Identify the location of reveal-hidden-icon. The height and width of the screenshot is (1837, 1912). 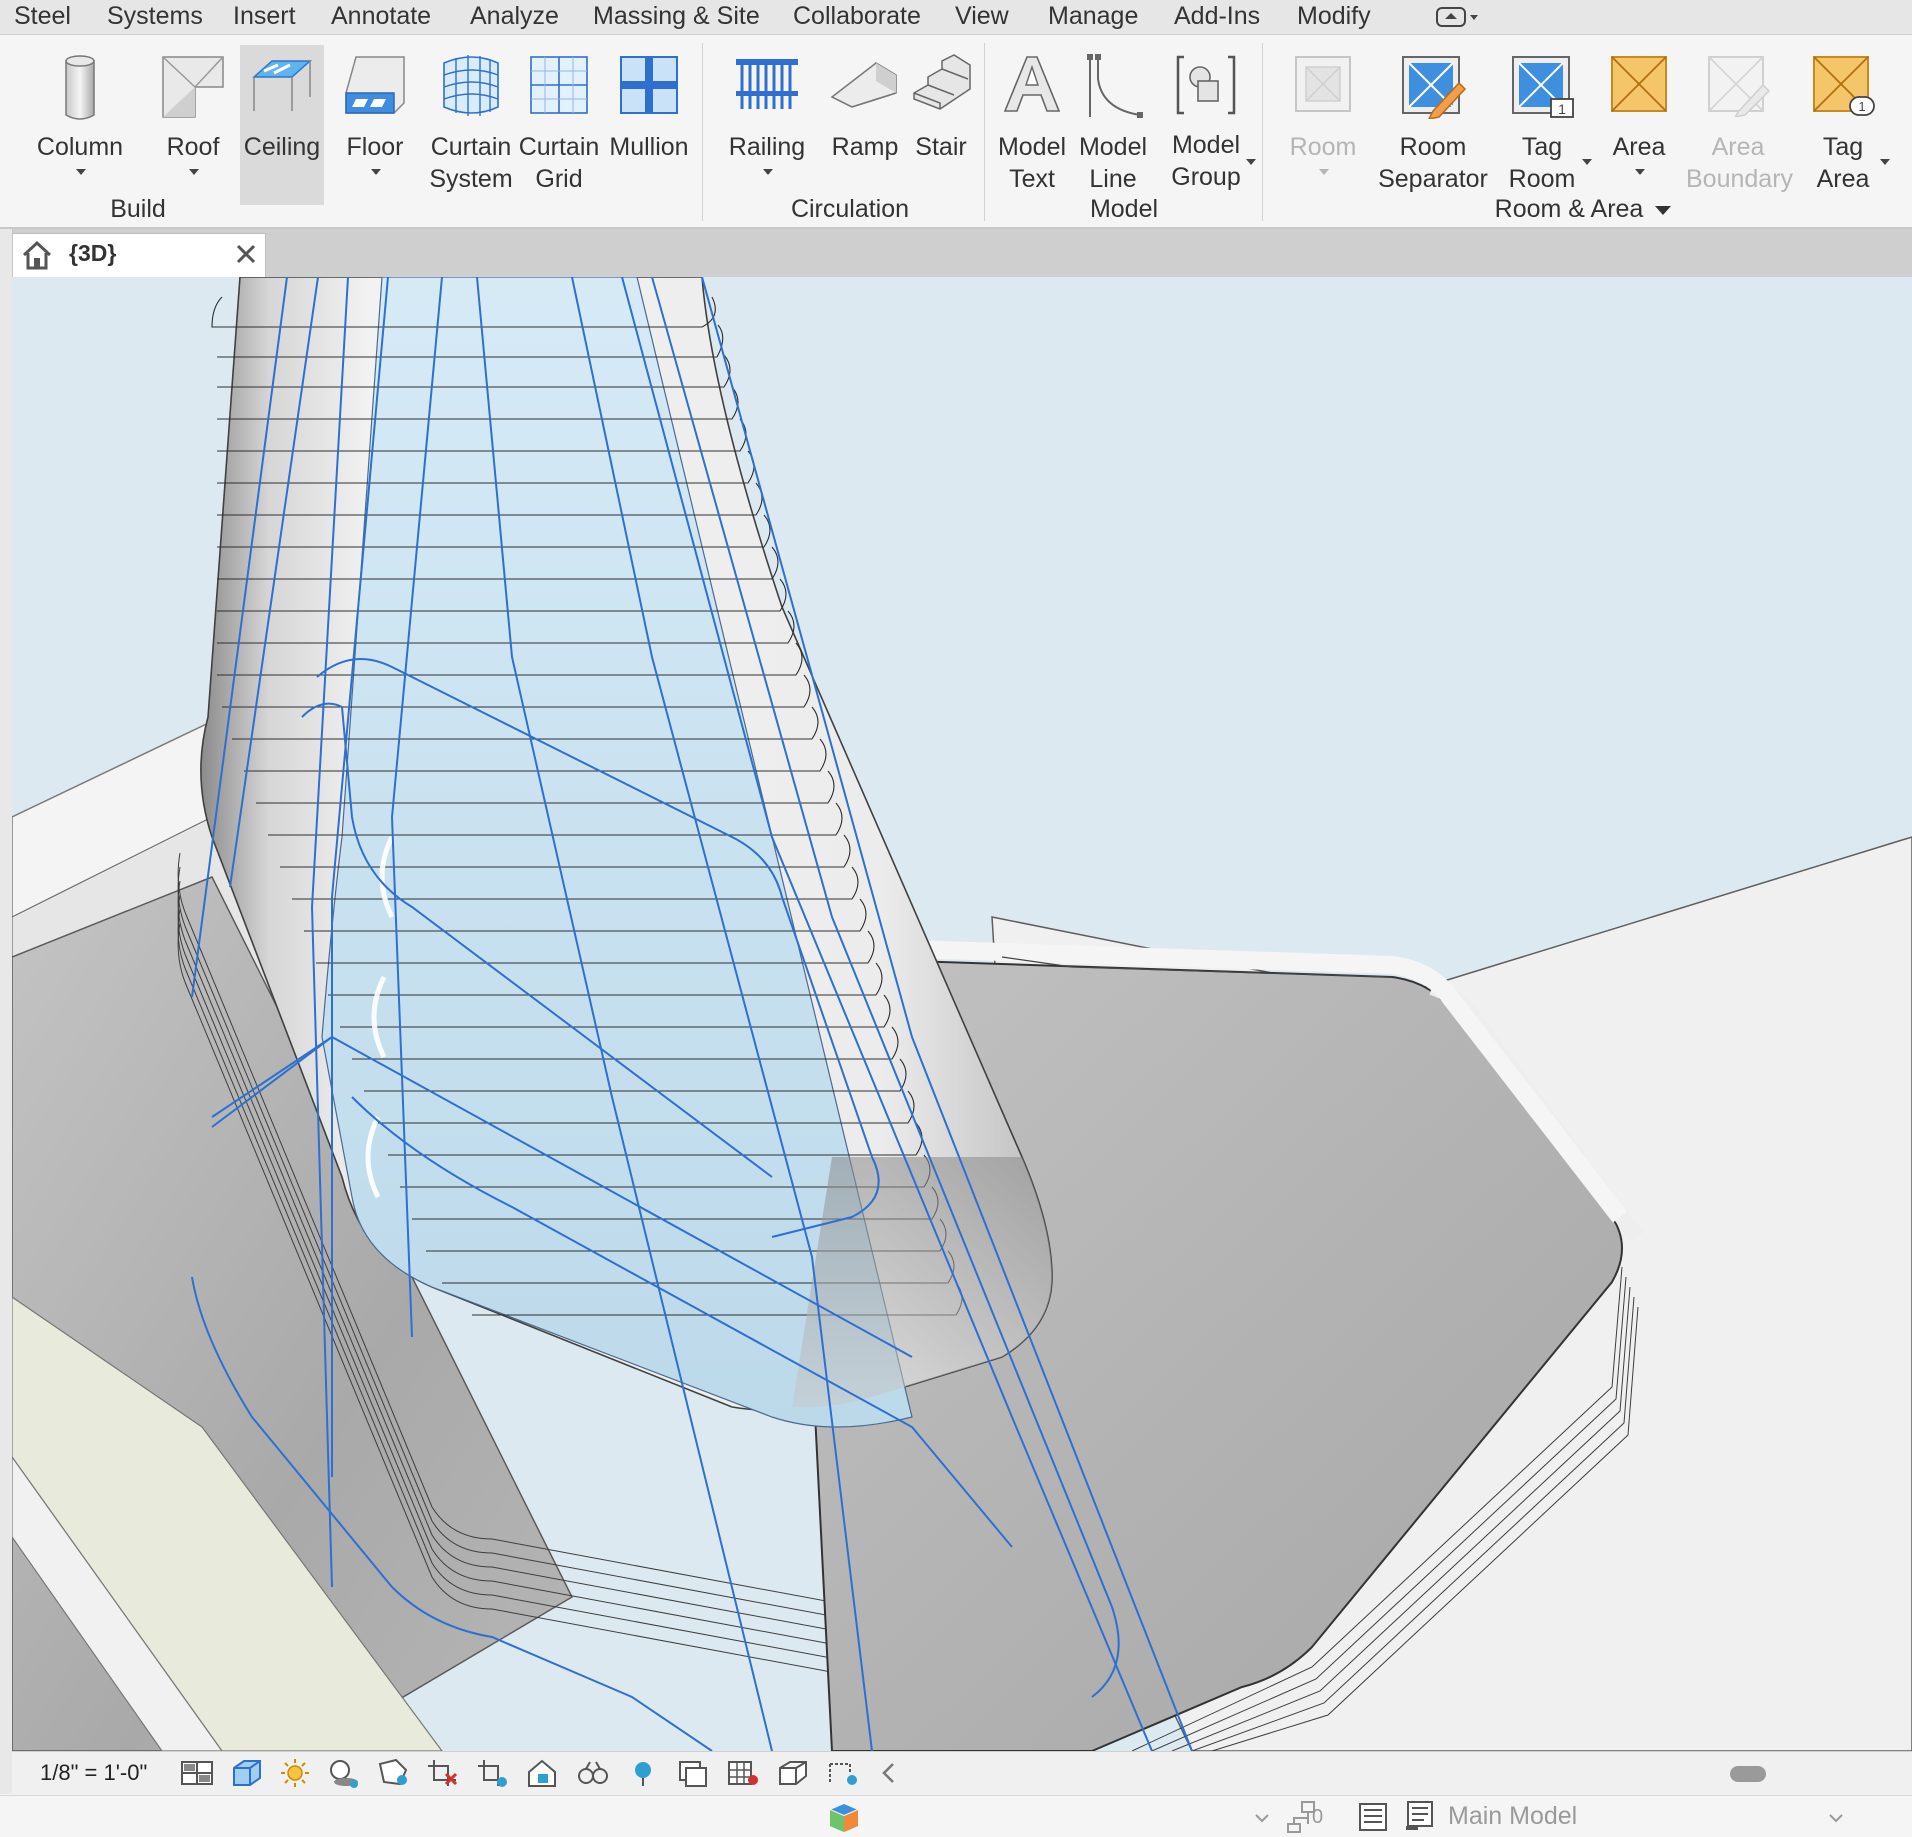
(643, 1773).